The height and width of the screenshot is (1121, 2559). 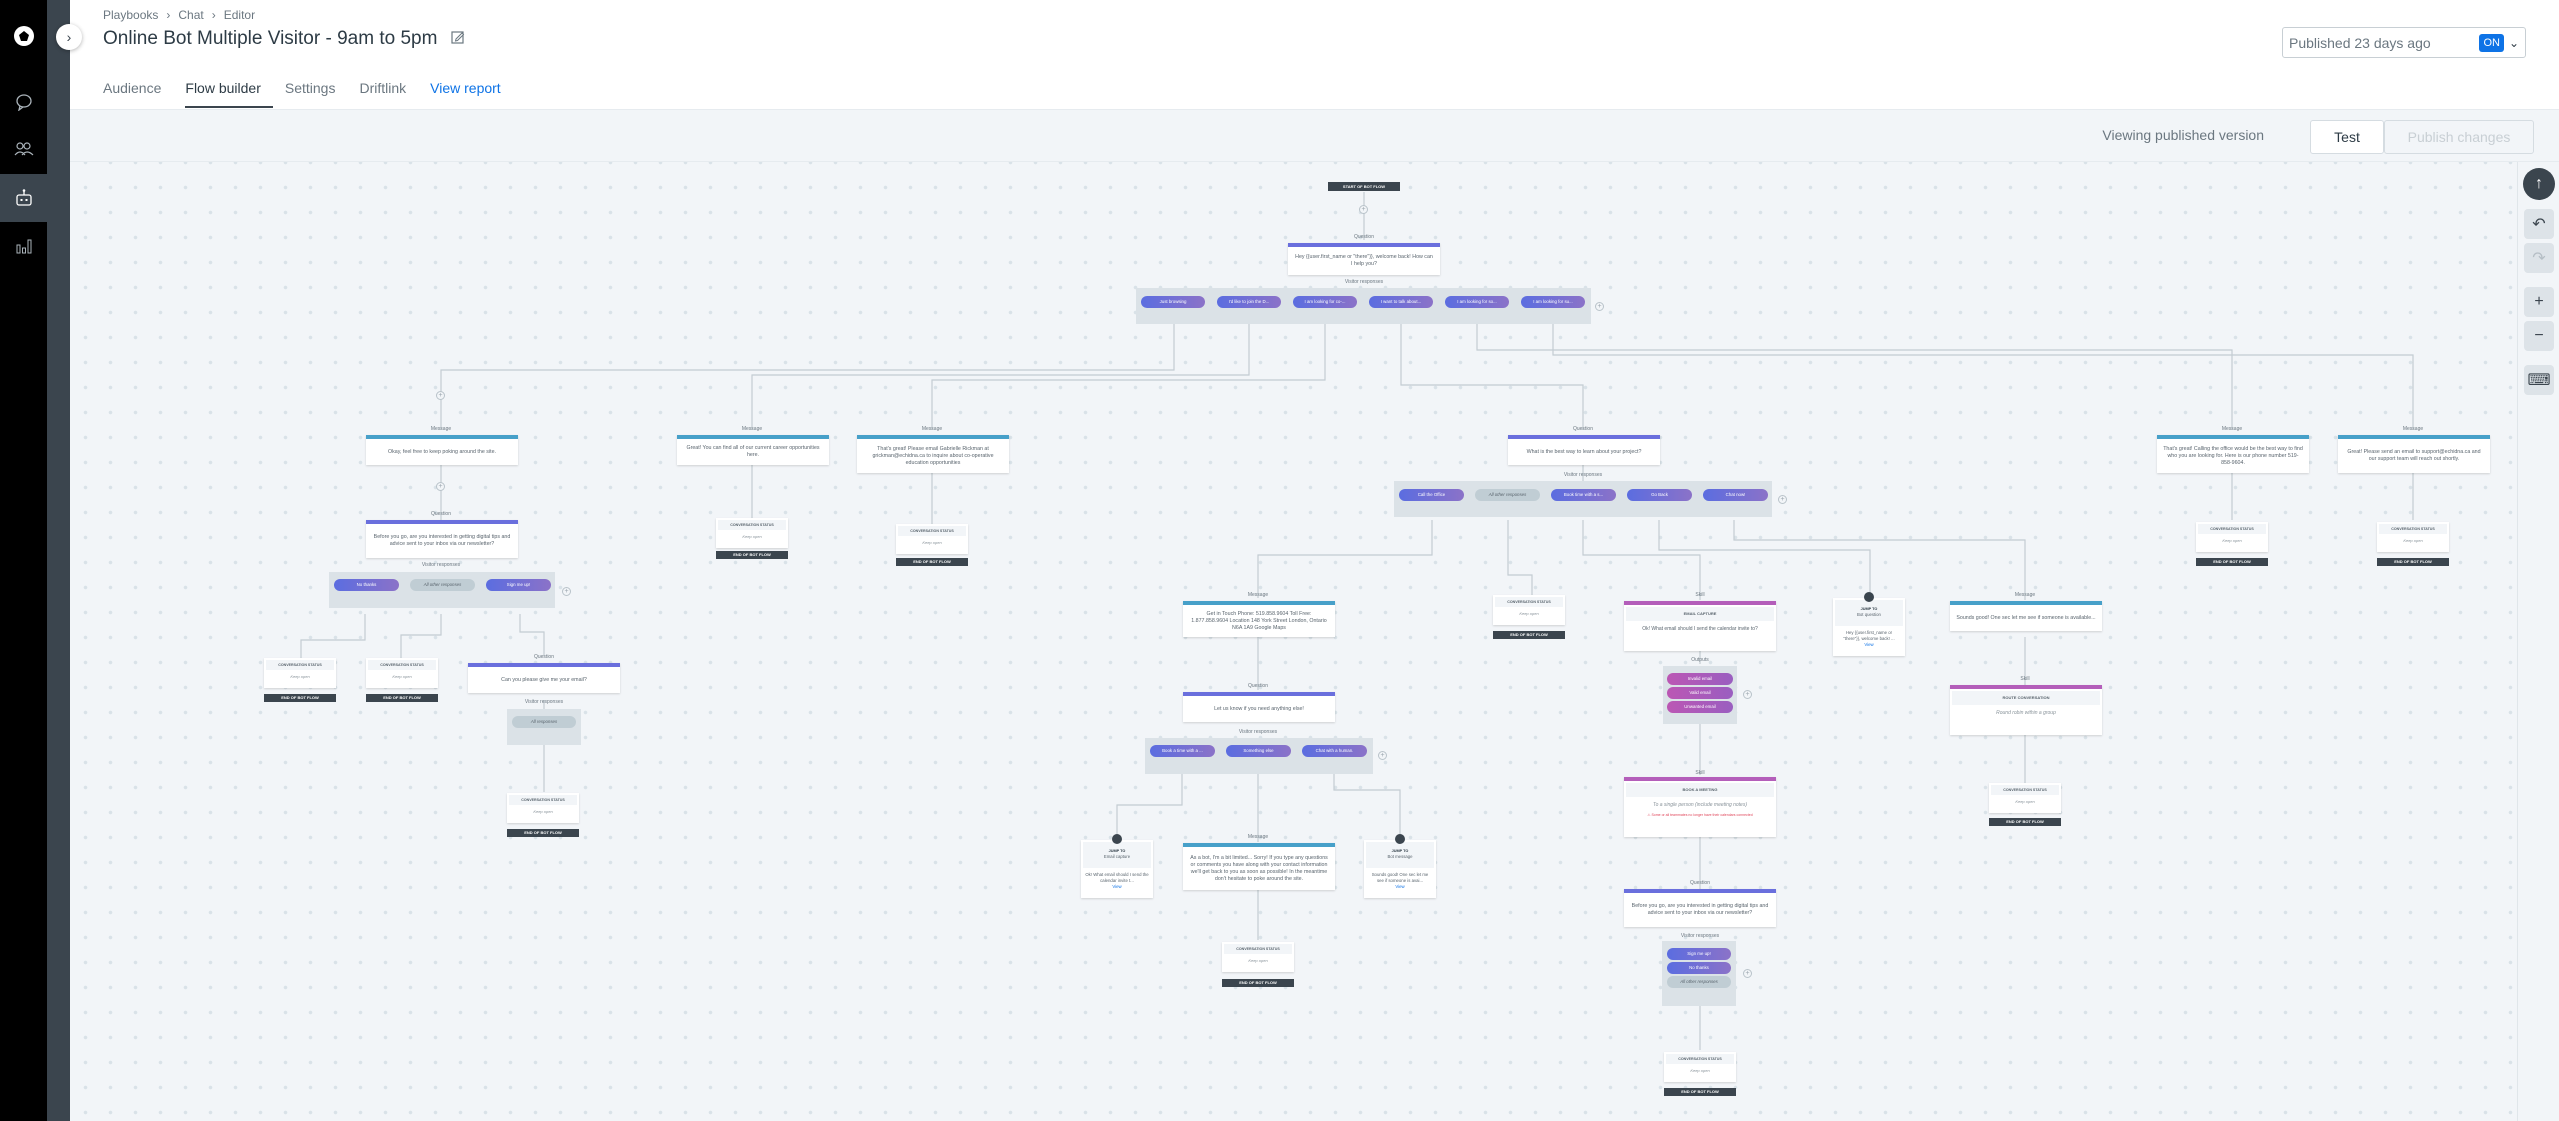 I want to click on response-just-browsing: Just browsing, so click(x=1173, y=302).